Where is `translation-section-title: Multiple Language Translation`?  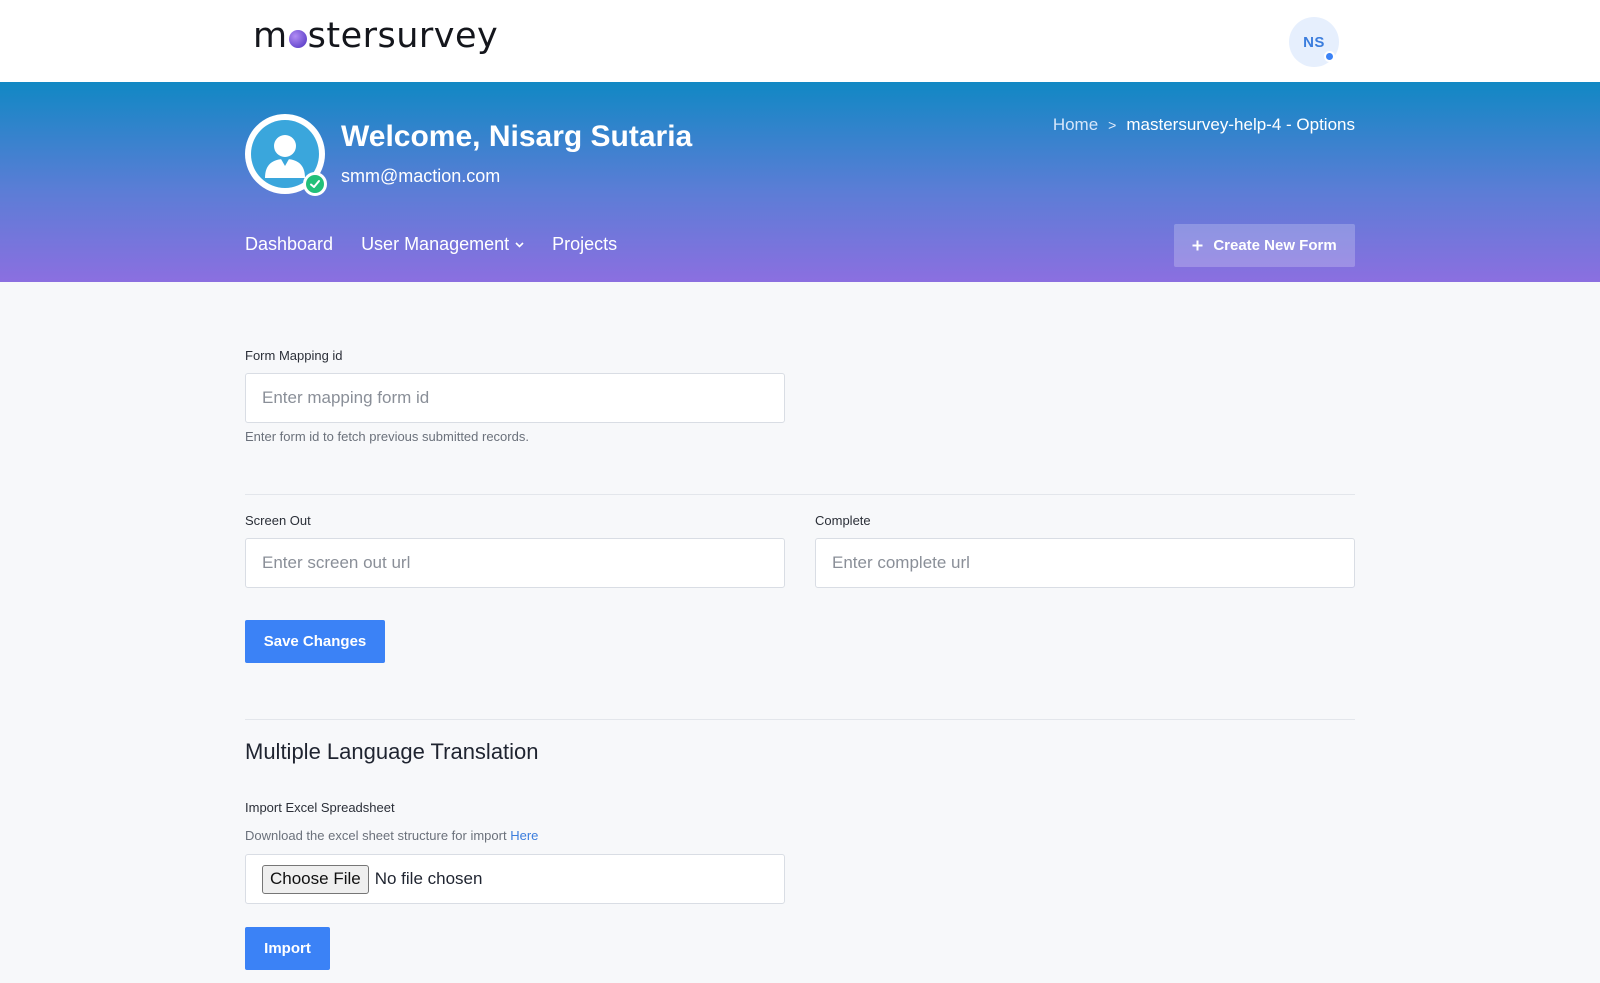 translation-section-title: Multiple Language Translation is located at coordinates (392, 751).